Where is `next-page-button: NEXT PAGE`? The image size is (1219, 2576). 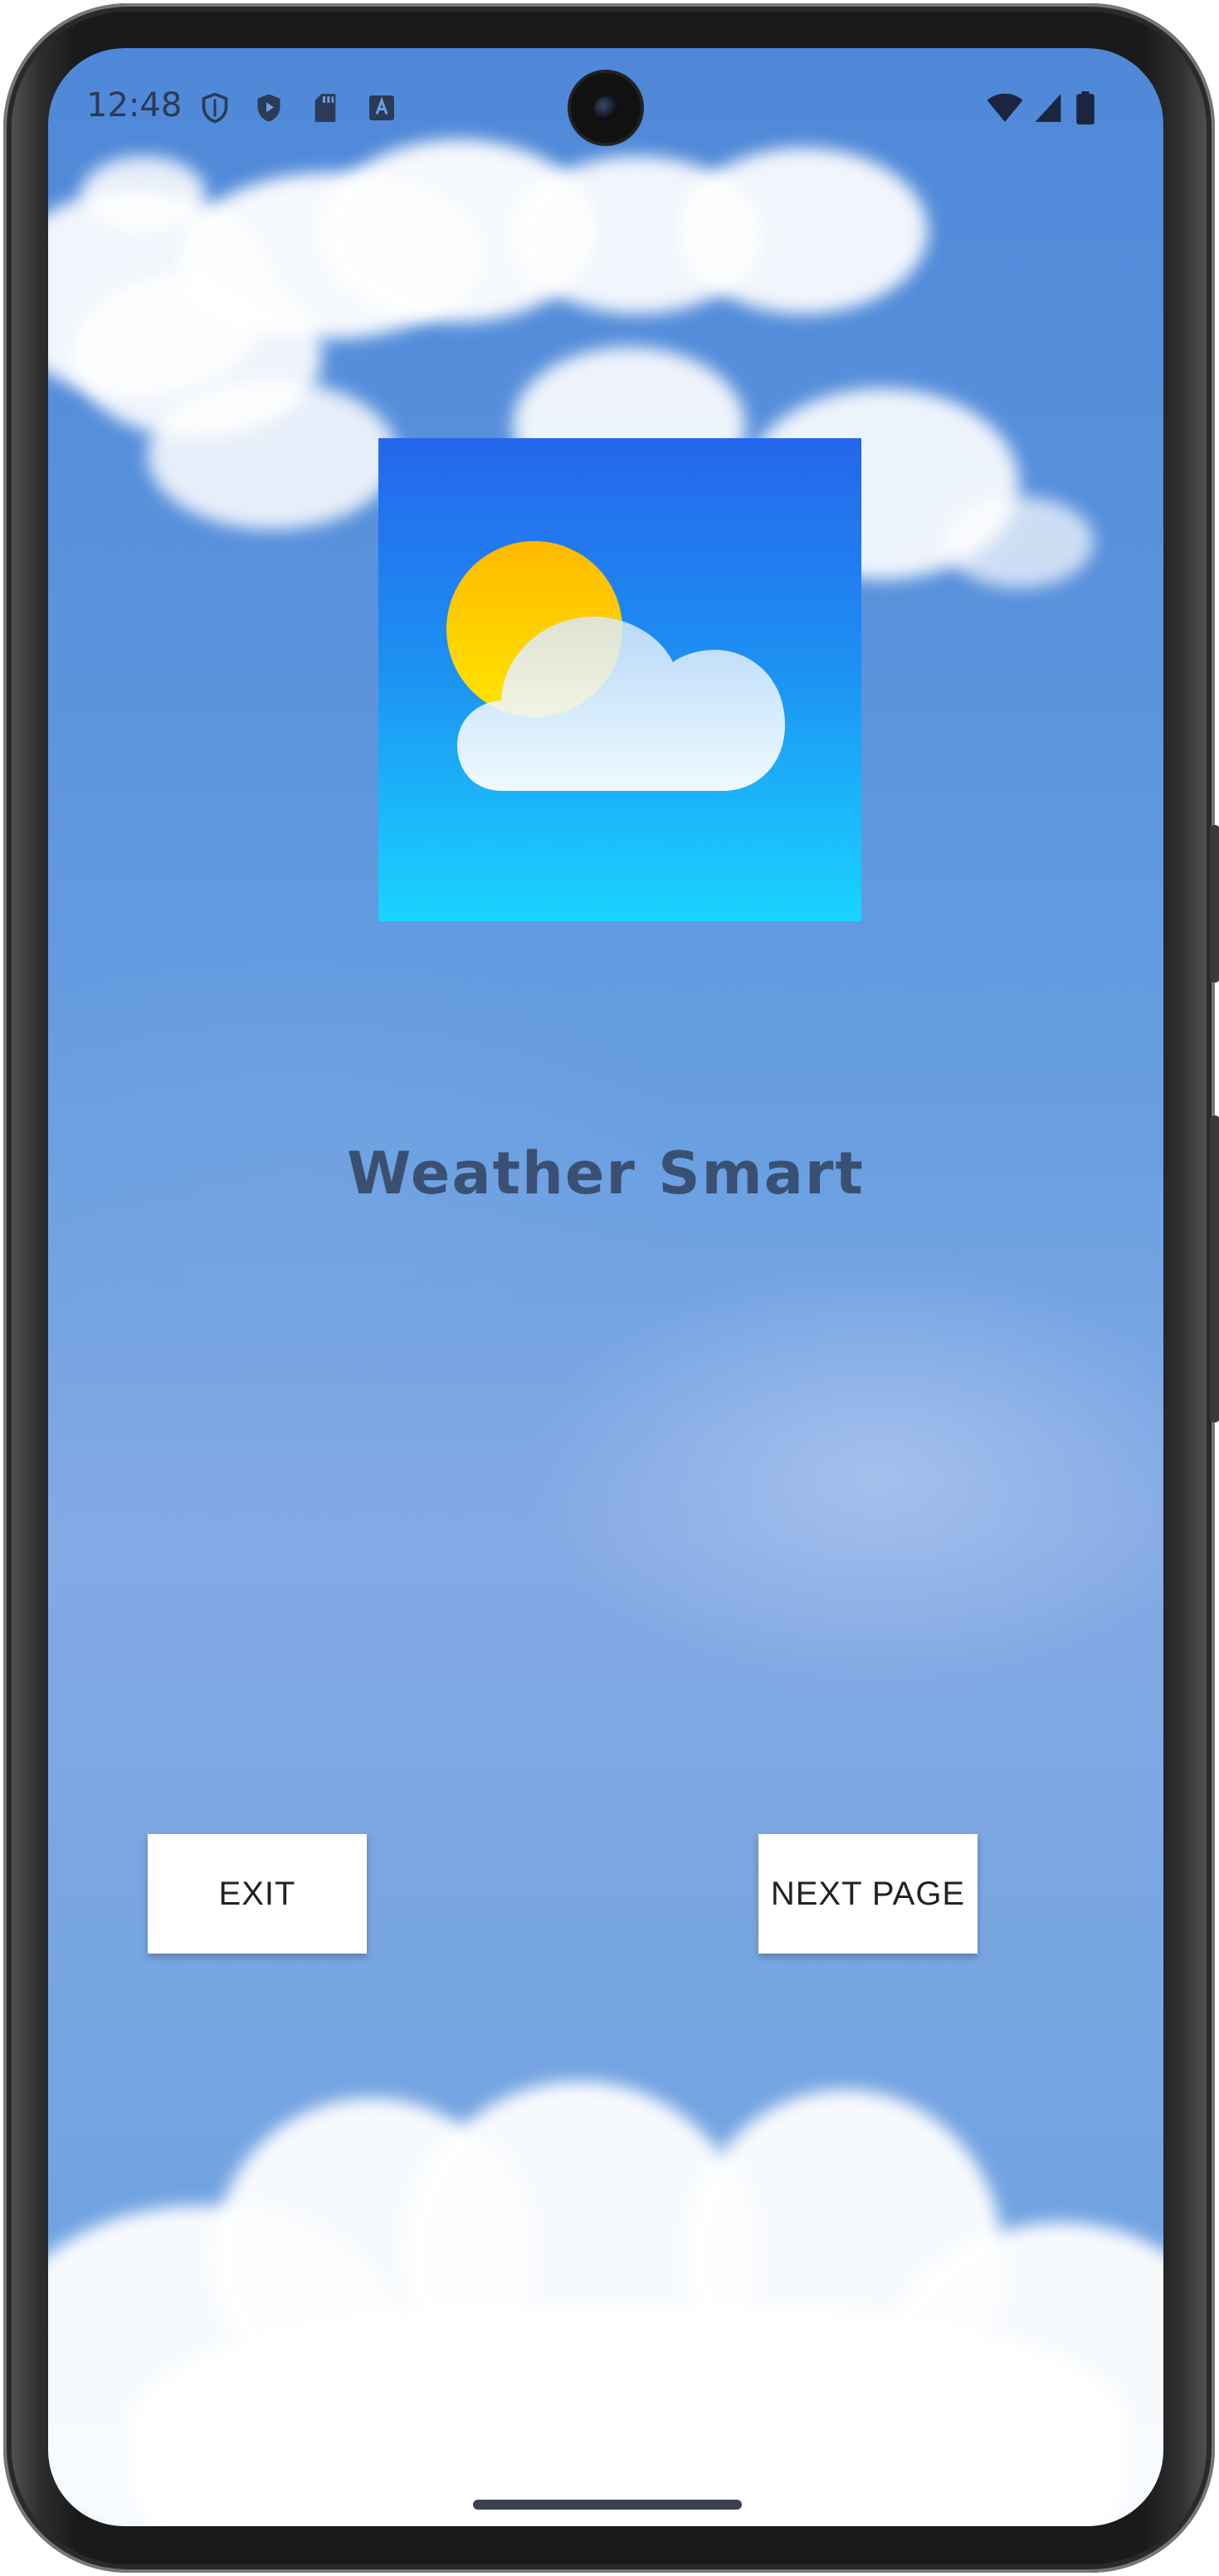 next-page-button: NEXT PAGE is located at coordinates (868, 1894).